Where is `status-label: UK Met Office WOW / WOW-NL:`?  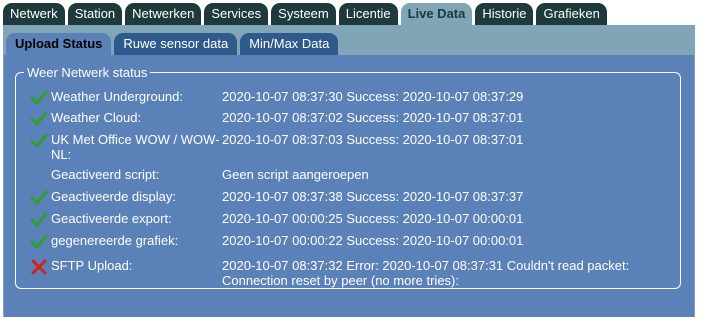 status-label: UK Met Office WOW / WOW-NL: is located at coordinates (135, 147).